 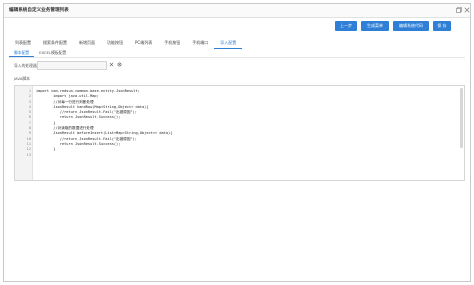 What do you see at coordinates (346, 26) in the screenshot?
I see `prev-step-button: 上一步` at bounding box center [346, 26].